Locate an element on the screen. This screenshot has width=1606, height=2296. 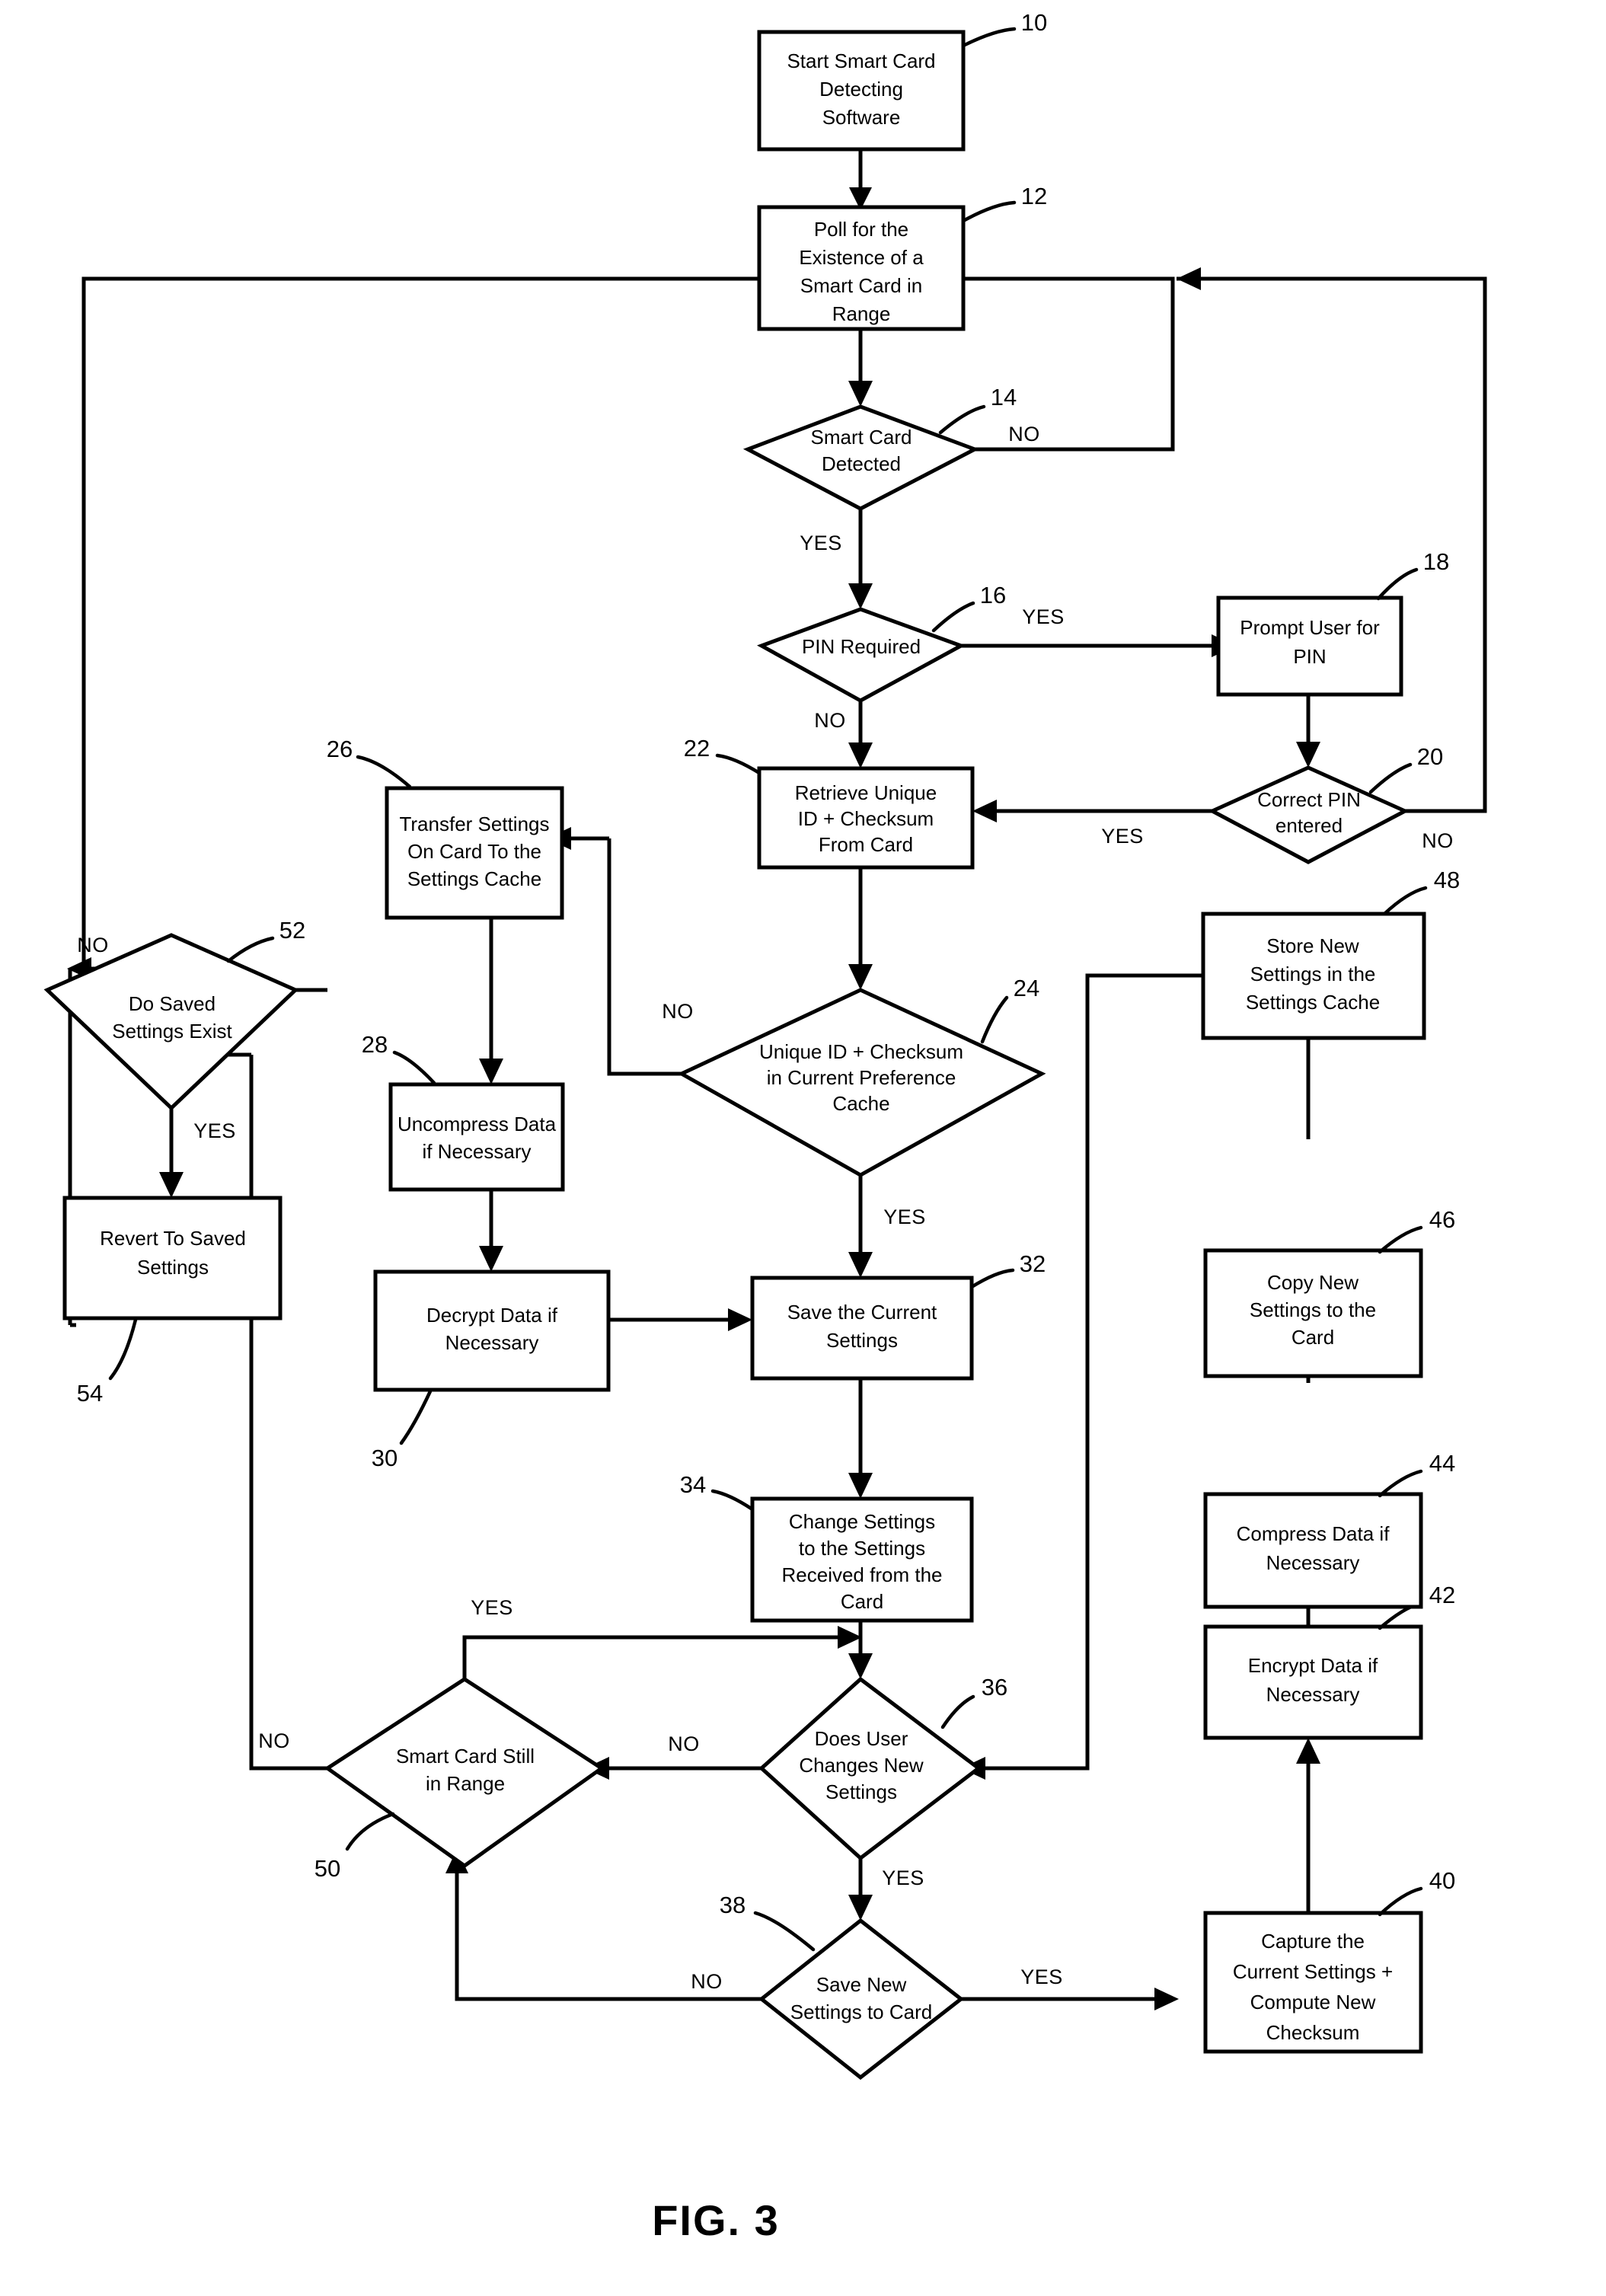
node-label-line: Received from the is located at coordinates (862, 1574).